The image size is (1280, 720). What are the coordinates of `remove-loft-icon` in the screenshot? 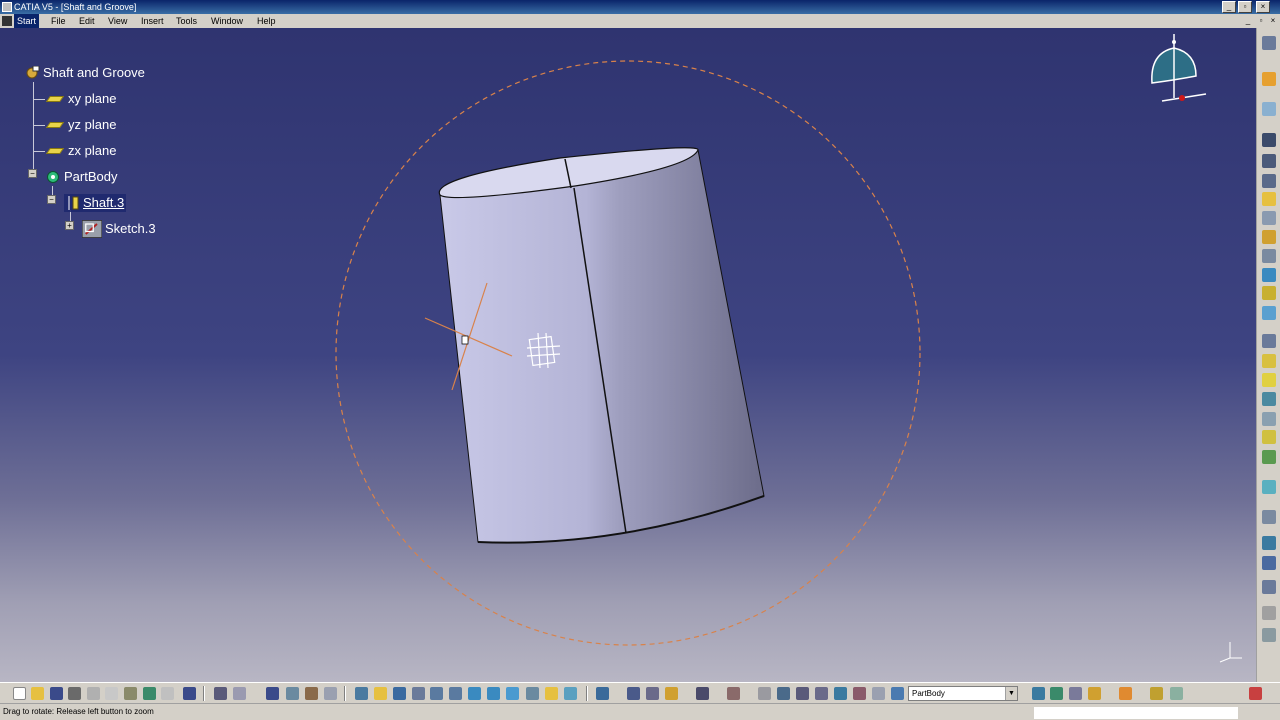 It's located at (1269, 293).